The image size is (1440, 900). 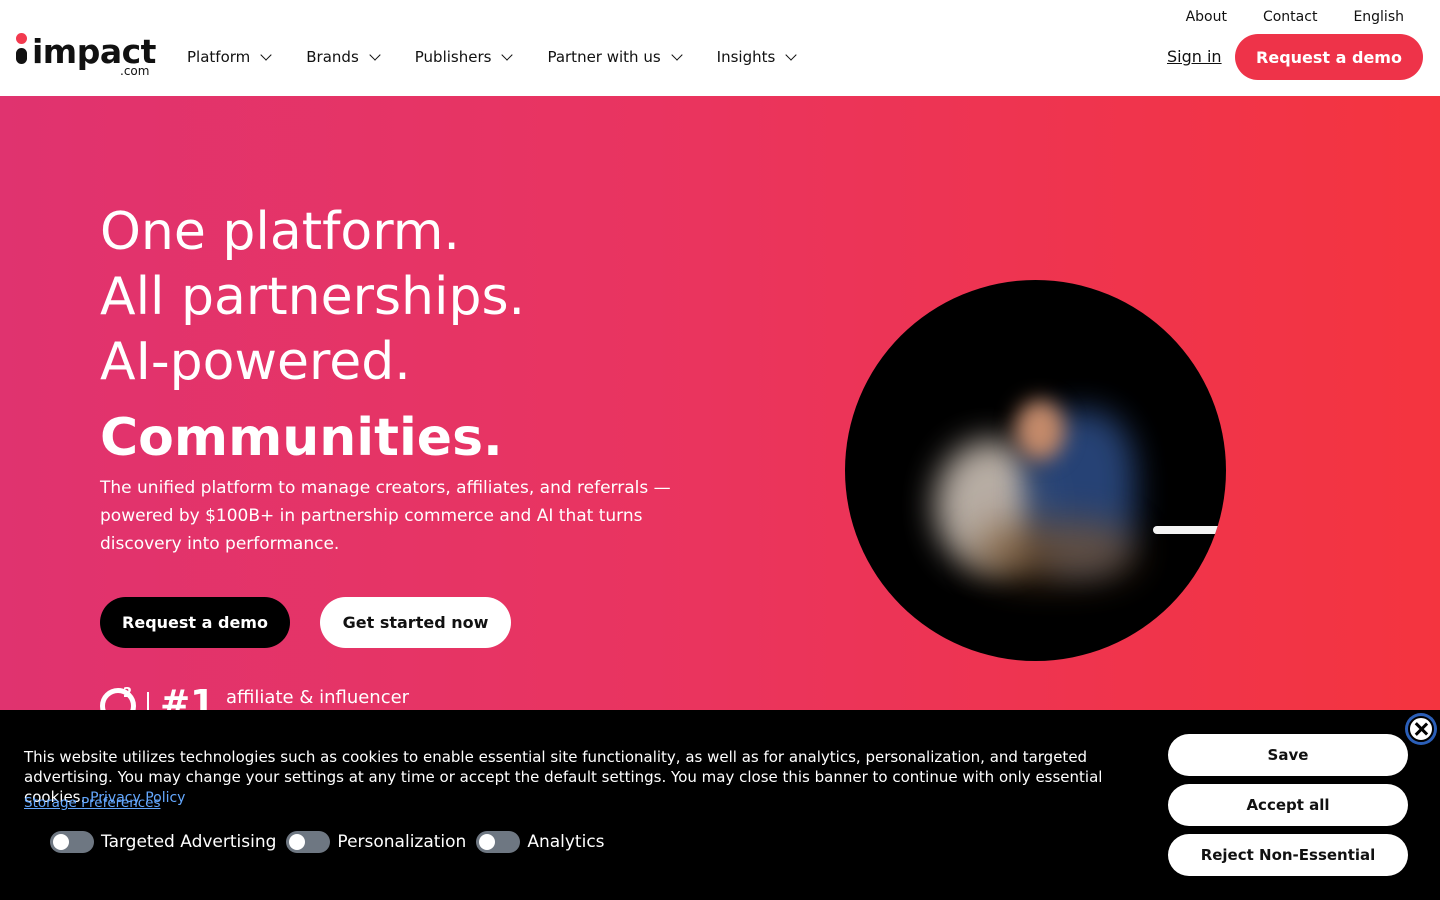 What do you see at coordinates (746, 57) in the screenshot?
I see `nav-label: Insights` at bounding box center [746, 57].